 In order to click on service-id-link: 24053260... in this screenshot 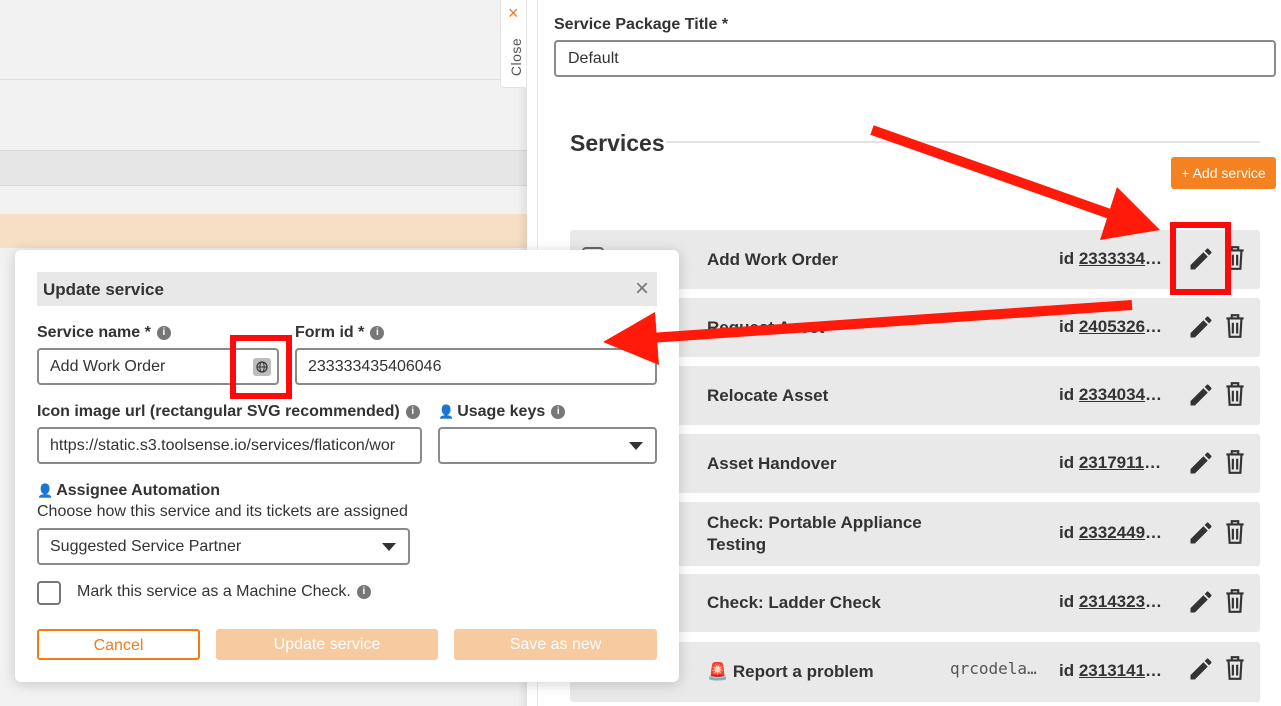, I will do `click(1123, 327)`.